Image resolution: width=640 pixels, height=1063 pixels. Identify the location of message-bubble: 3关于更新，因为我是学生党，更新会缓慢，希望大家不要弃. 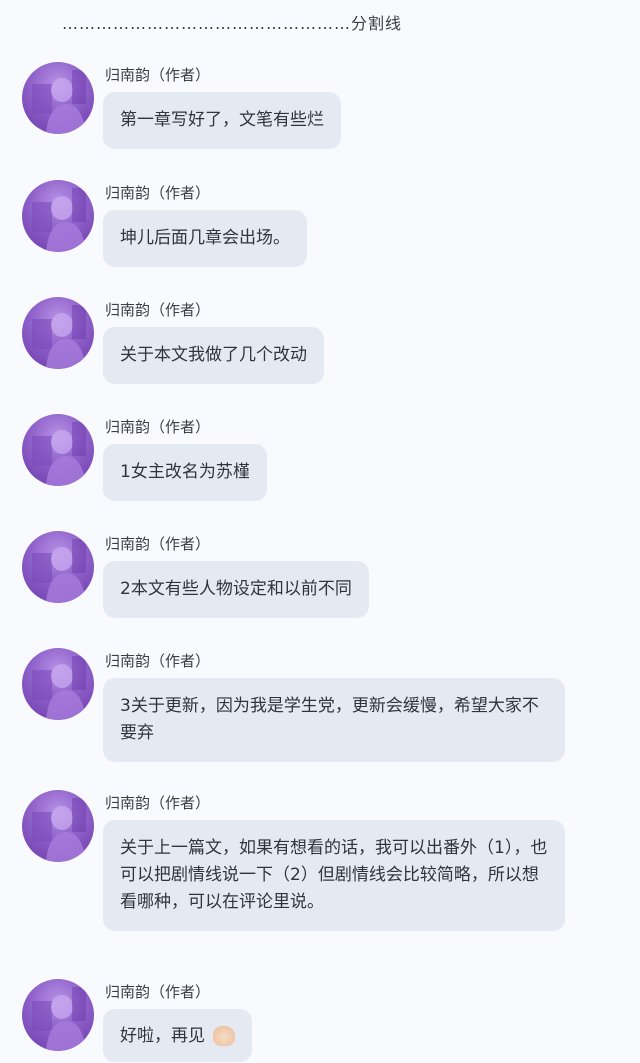
(334, 720).